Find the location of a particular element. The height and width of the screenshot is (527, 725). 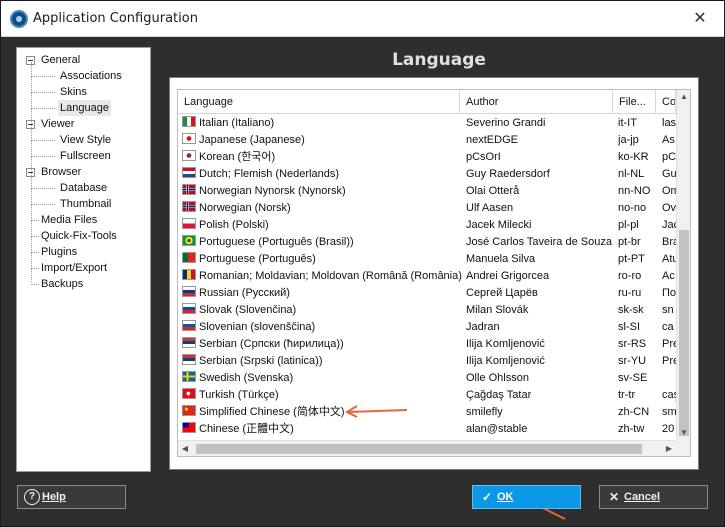

file-cell: pl-pl is located at coordinates (628, 225).